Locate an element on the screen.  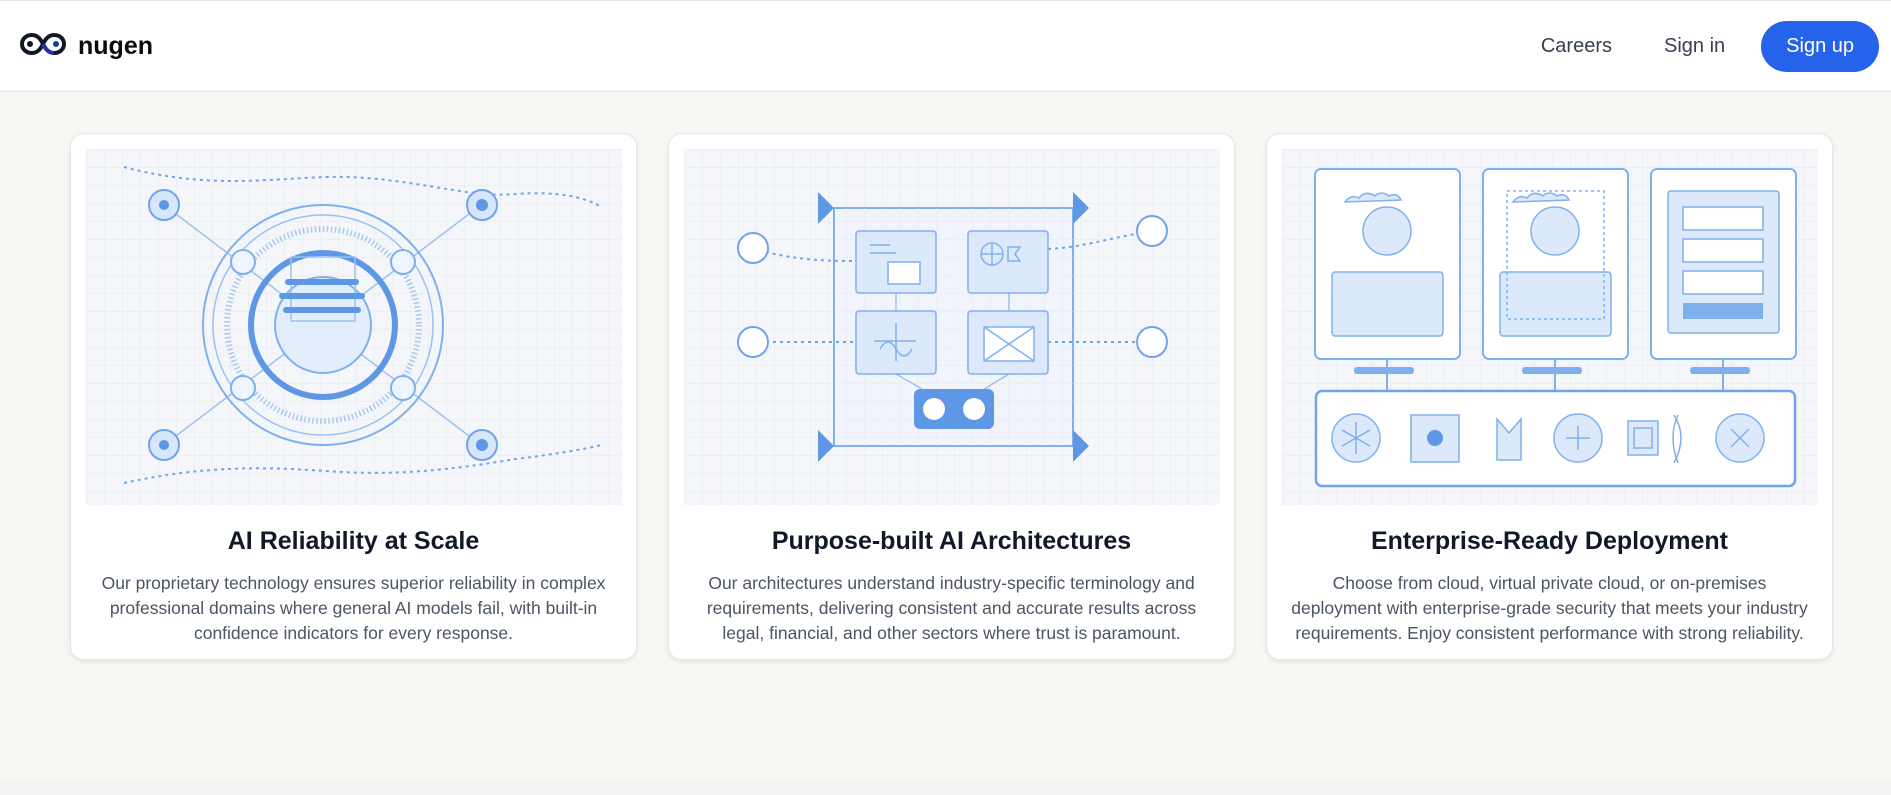
top-navigation-bar: nugen Careers Sign in Sign up is located at coordinates (945, 46).